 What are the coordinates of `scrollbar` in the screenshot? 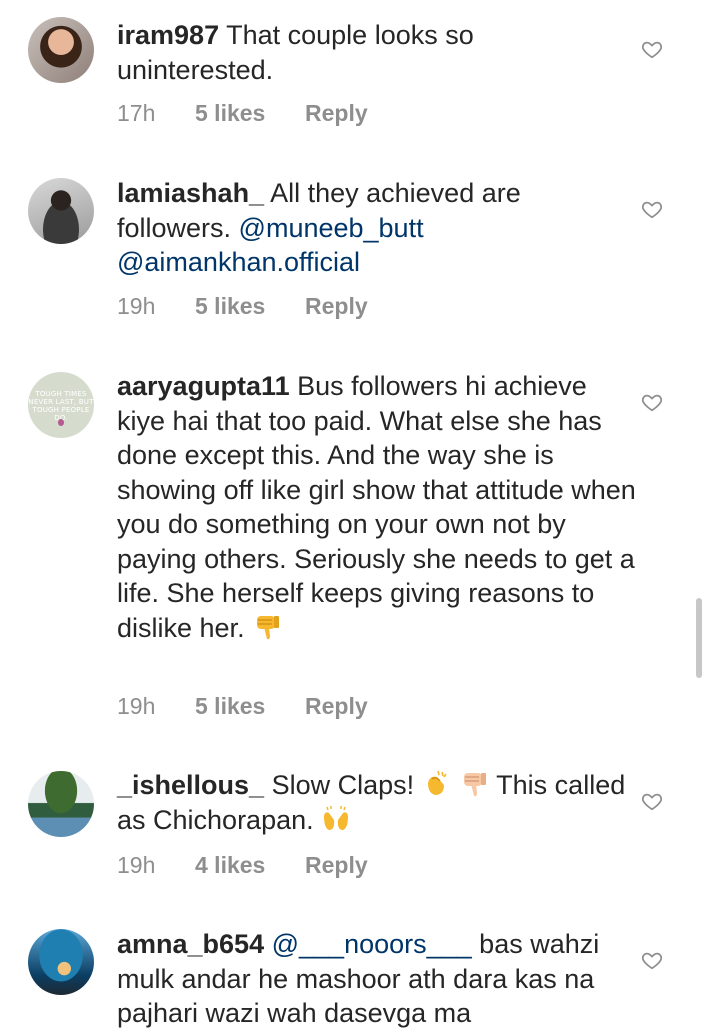 It's located at (699, 638).